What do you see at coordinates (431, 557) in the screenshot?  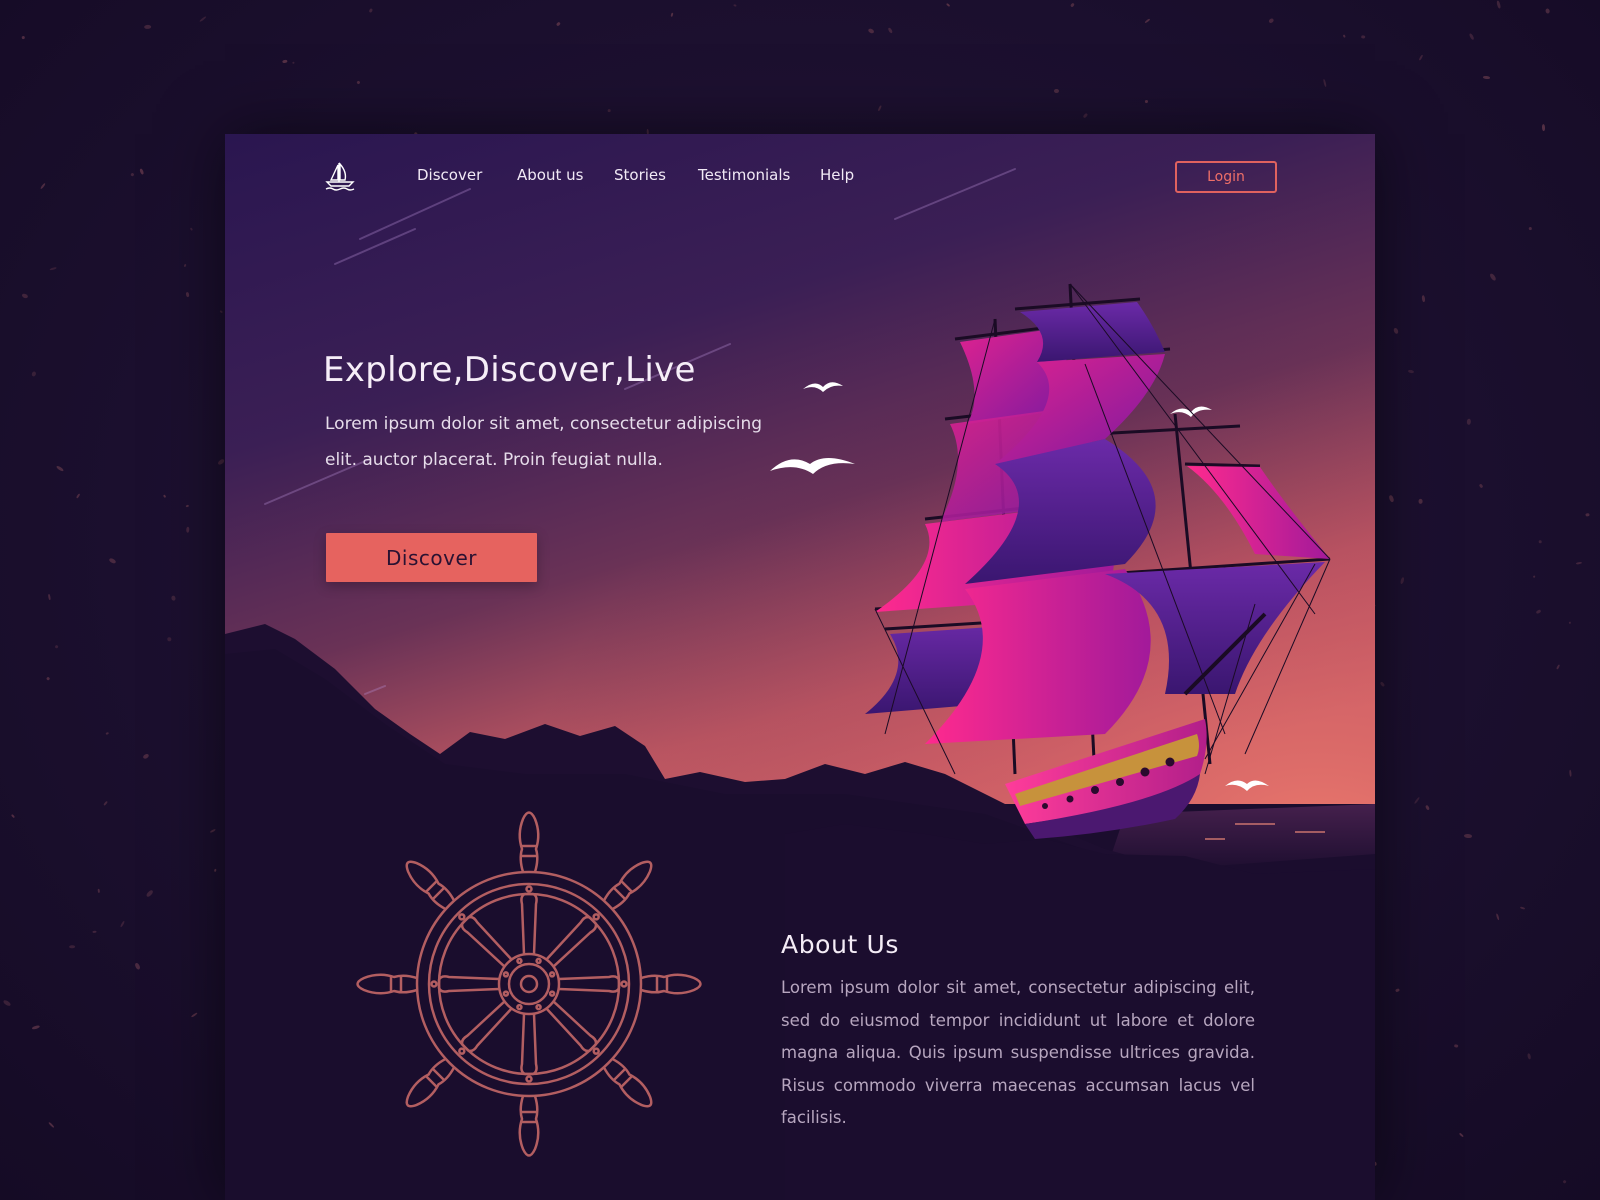 I see `discover-button: Discover` at bounding box center [431, 557].